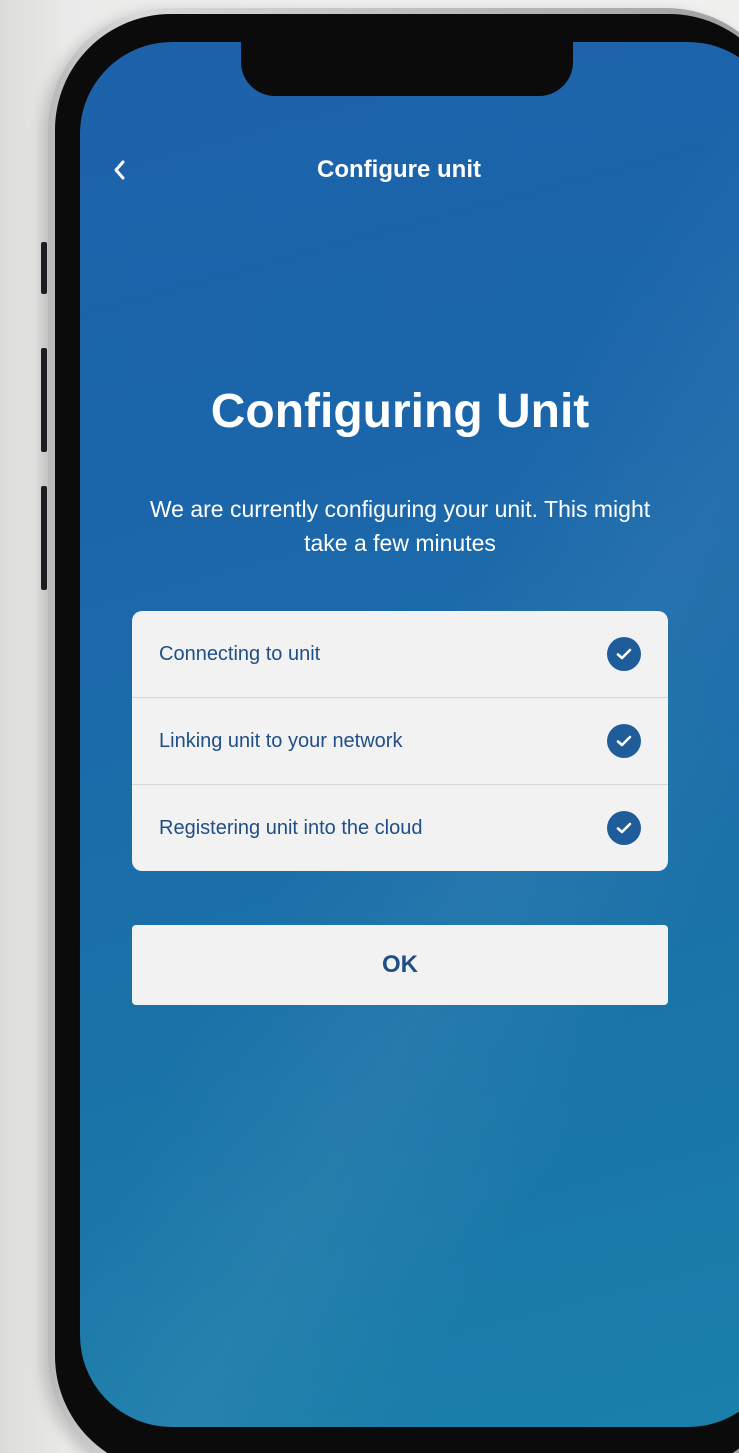 Image resolution: width=739 pixels, height=1453 pixels. What do you see at coordinates (407, 69) in the screenshot?
I see `phone-notch` at bounding box center [407, 69].